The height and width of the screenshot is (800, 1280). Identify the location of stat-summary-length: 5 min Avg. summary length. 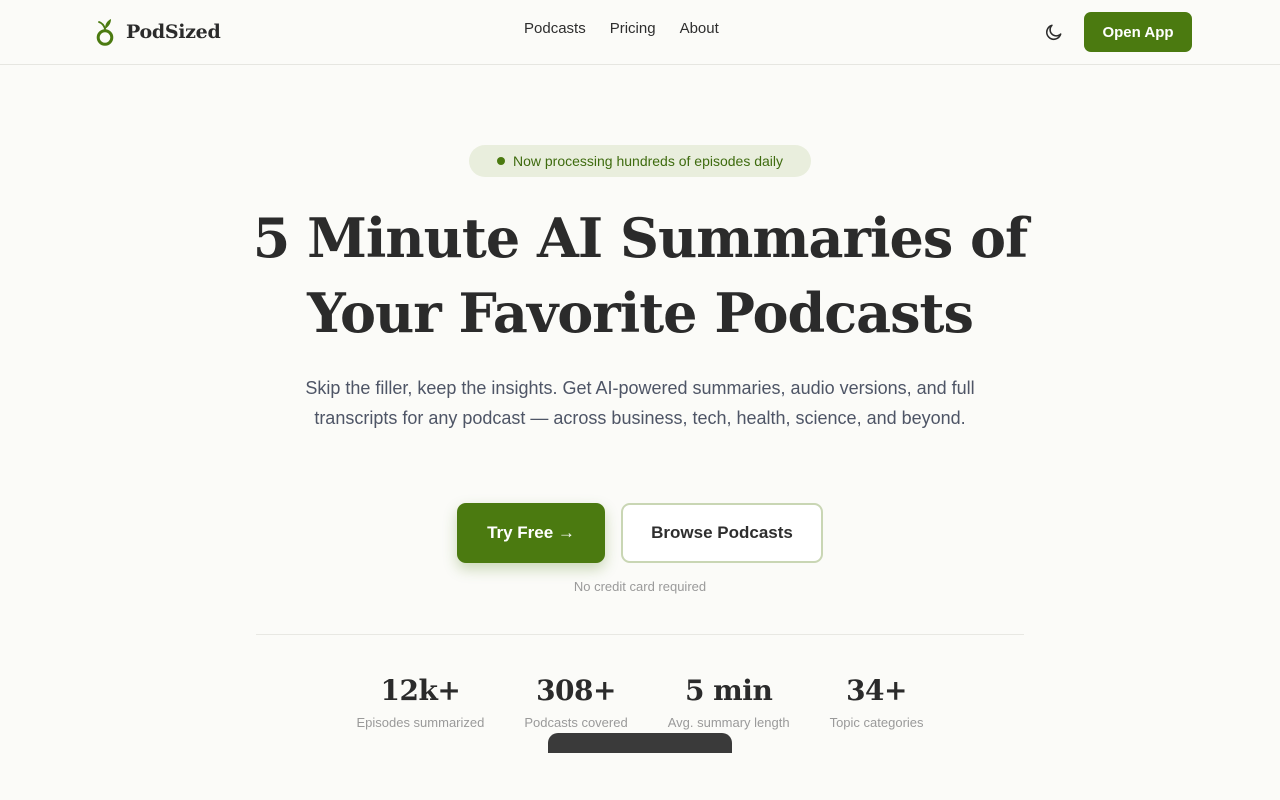
(729, 701).